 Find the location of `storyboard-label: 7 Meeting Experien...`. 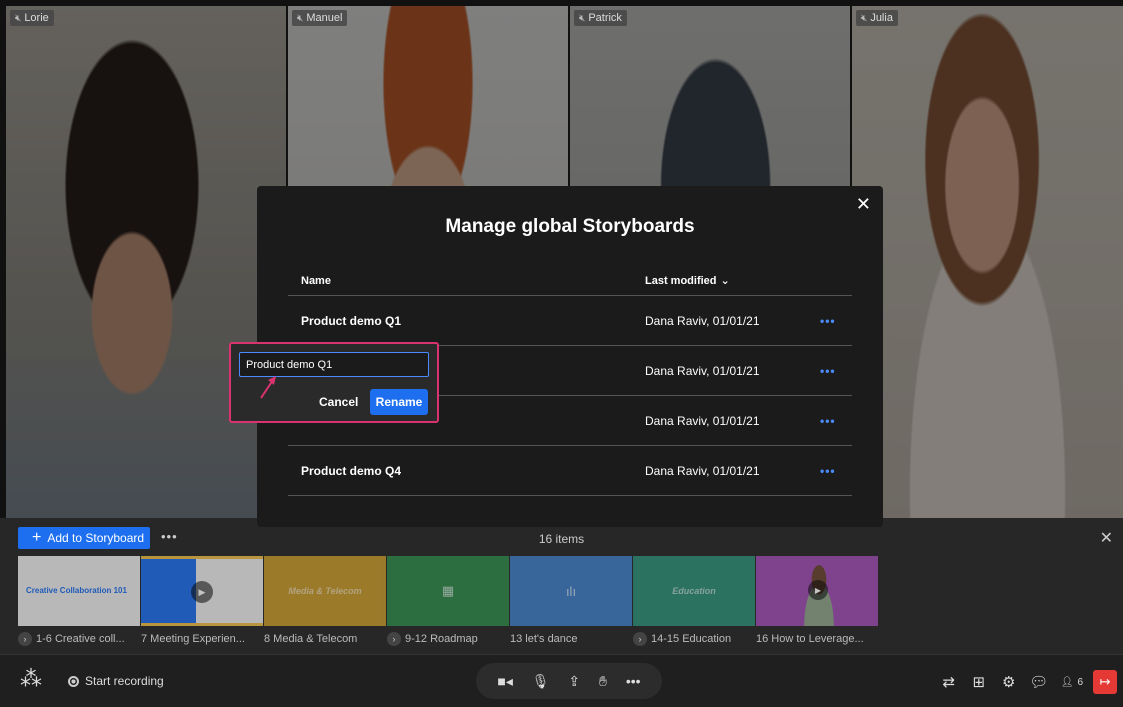

storyboard-label: 7 Meeting Experien... is located at coordinates (202, 639).